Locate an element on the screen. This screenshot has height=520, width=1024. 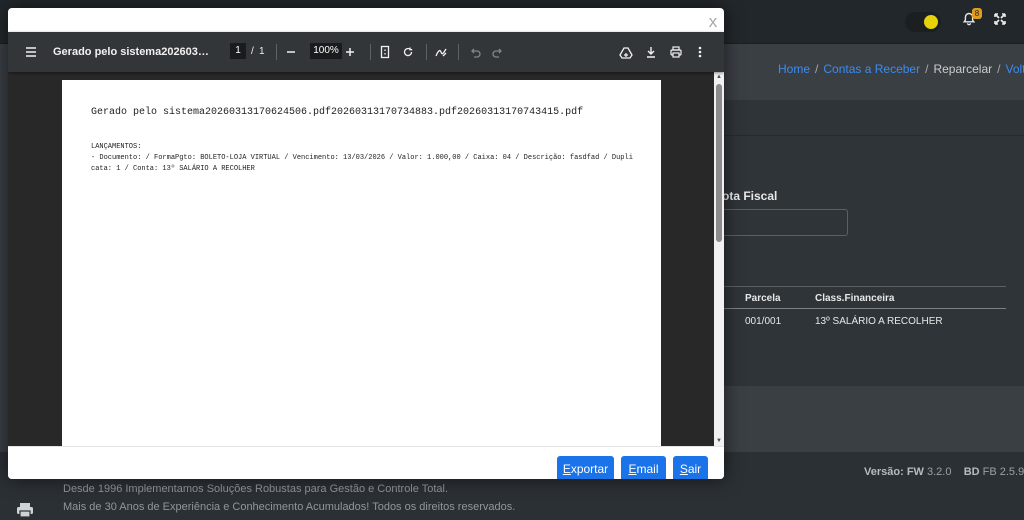
scroll-up-arrow-icon: ▲ is located at coordinates (719, 77).